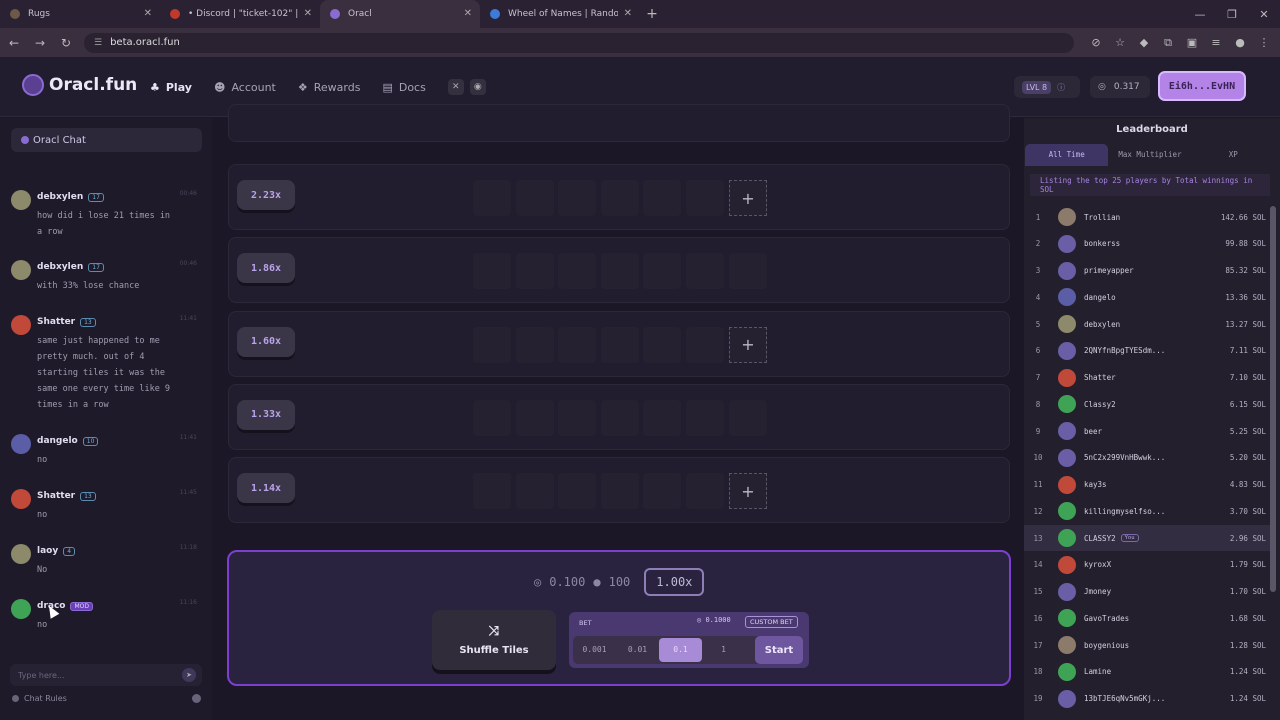 This screenshot has width=1280, height=720. What do you see at coordinates (594, 650) in the screenshot?
I see `bet-option: 0.001` at bounding box center [594, 650].